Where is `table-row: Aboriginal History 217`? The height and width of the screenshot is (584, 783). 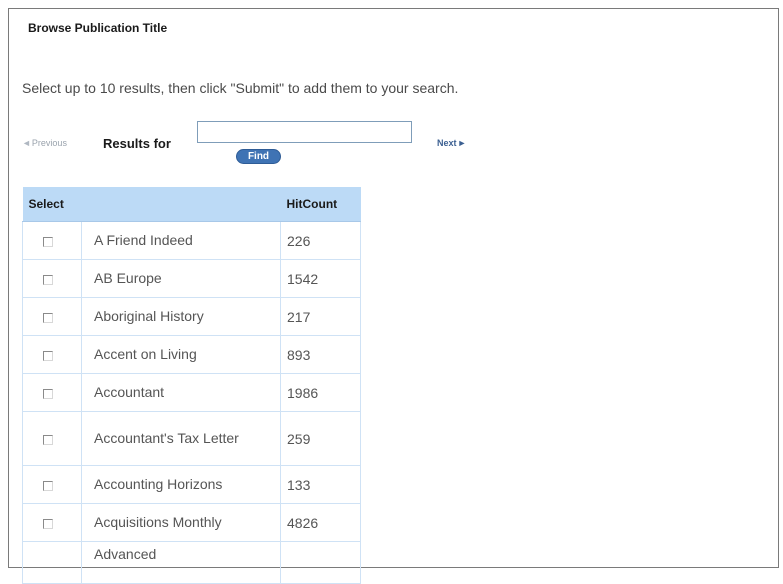 table-row: Aboriginal History 217 is located at coordinates (191, 316).